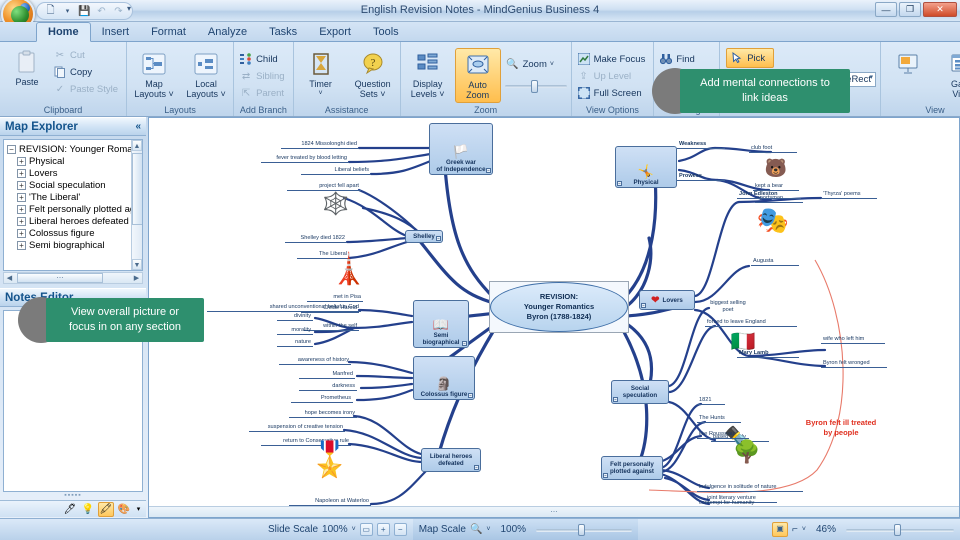  I want to click on tree-horizontal-scrollbar: ◀ ⋯ ▶, so click(73, 278).